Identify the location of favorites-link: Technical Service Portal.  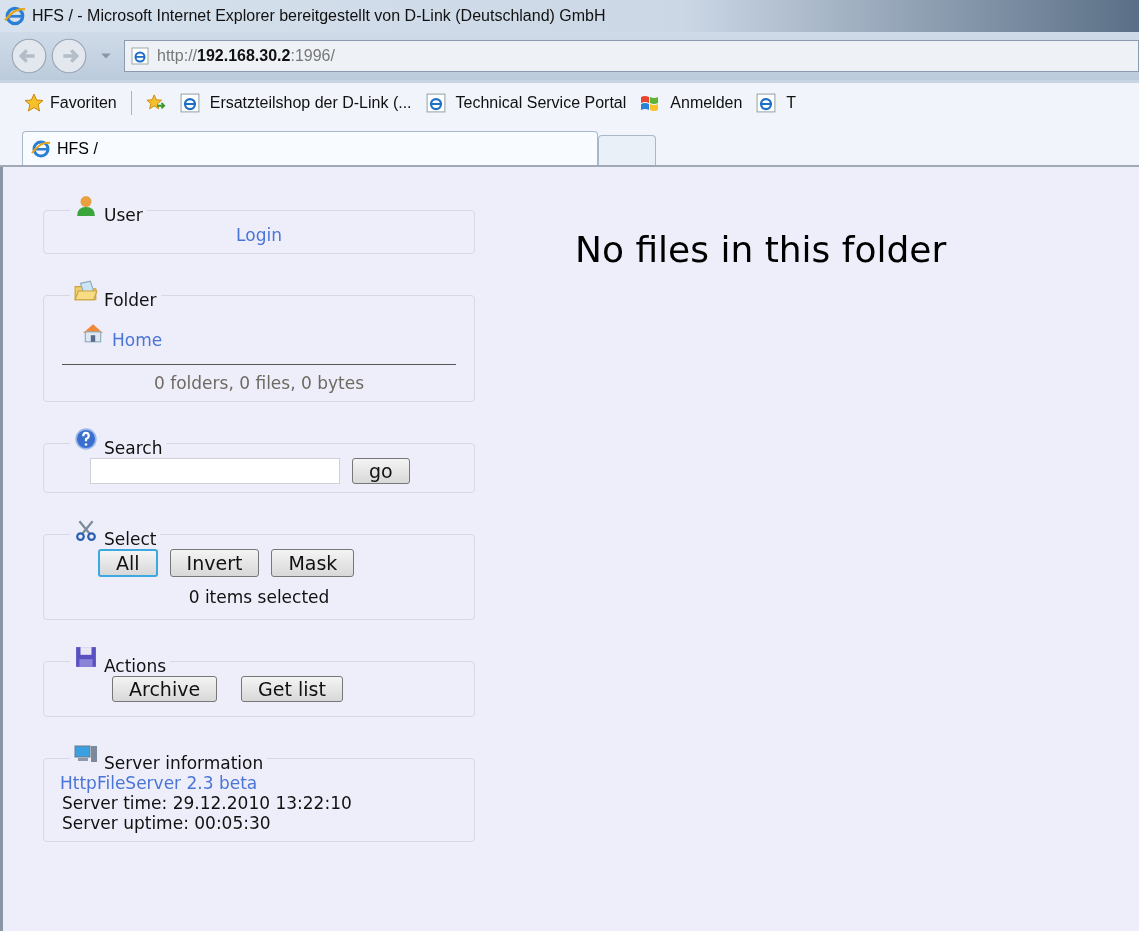
(526, 103).